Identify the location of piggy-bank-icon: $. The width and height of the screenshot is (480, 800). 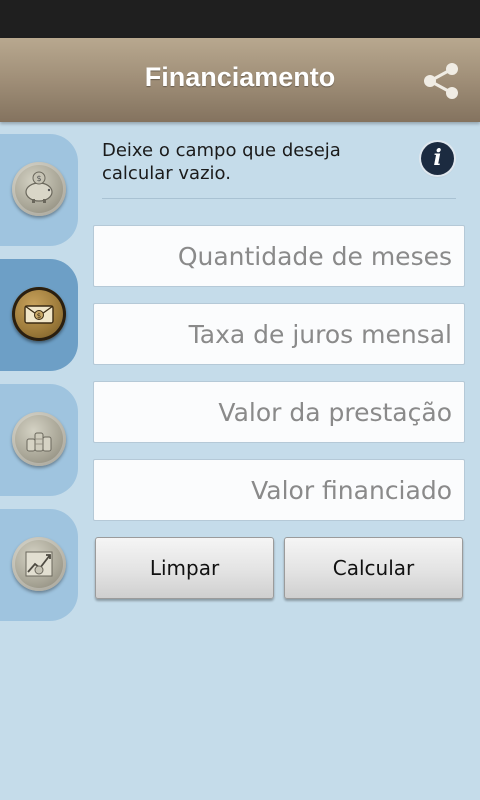
(39, 189).